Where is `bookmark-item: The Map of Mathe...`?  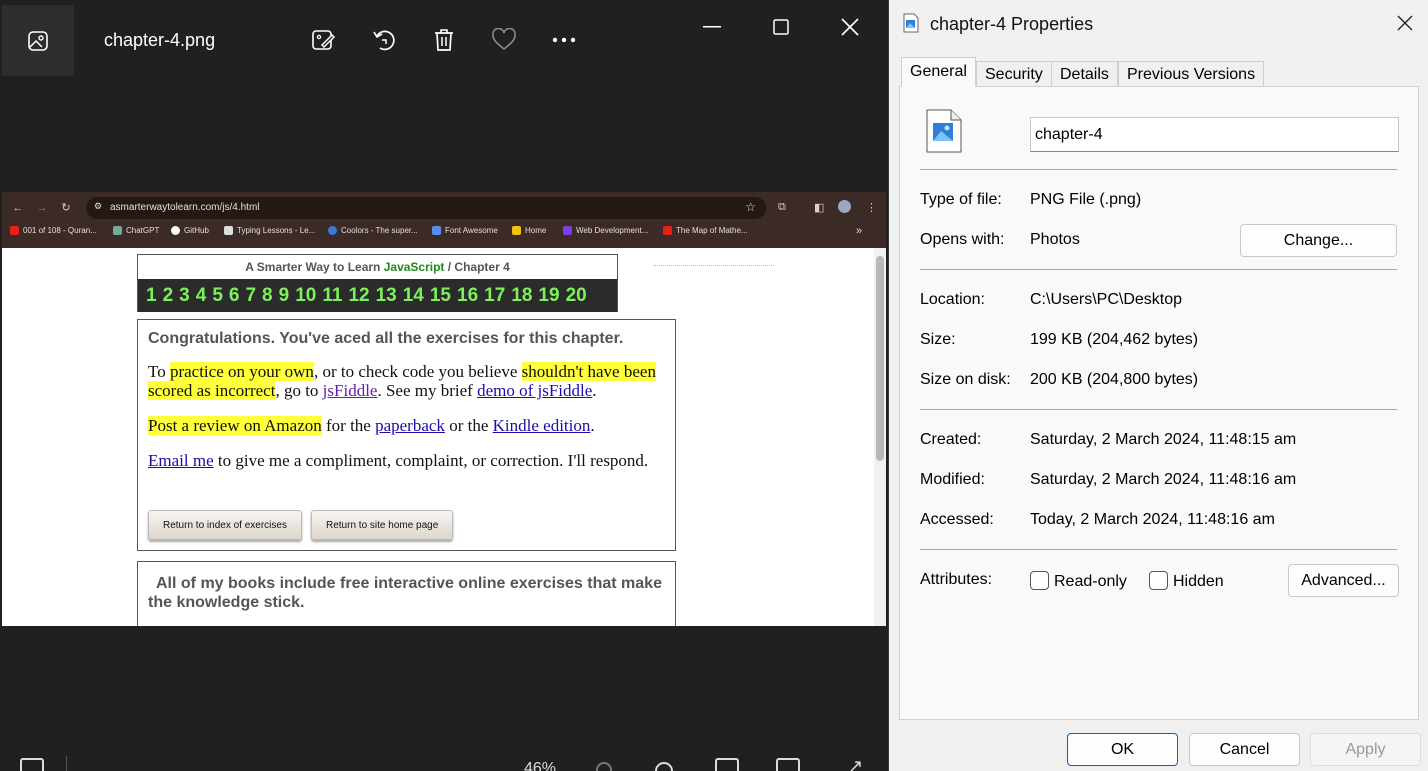
bookmark-item: The Map of Mathe... is located at coordinates (705, 230).